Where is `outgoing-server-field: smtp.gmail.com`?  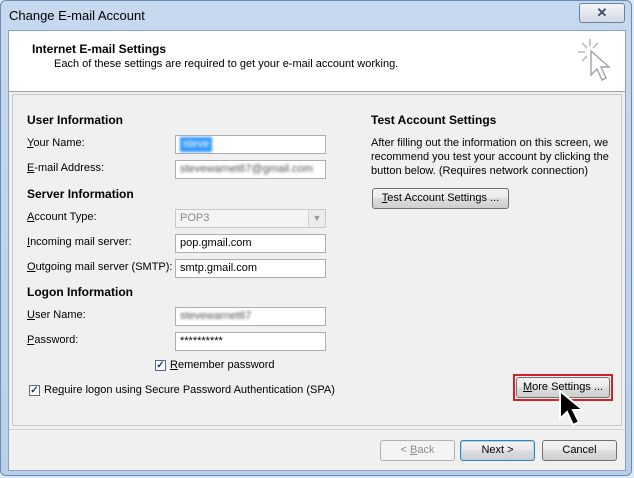 outgoing-server-field: smtp.gmail.com is located at coordinates (250, 268).